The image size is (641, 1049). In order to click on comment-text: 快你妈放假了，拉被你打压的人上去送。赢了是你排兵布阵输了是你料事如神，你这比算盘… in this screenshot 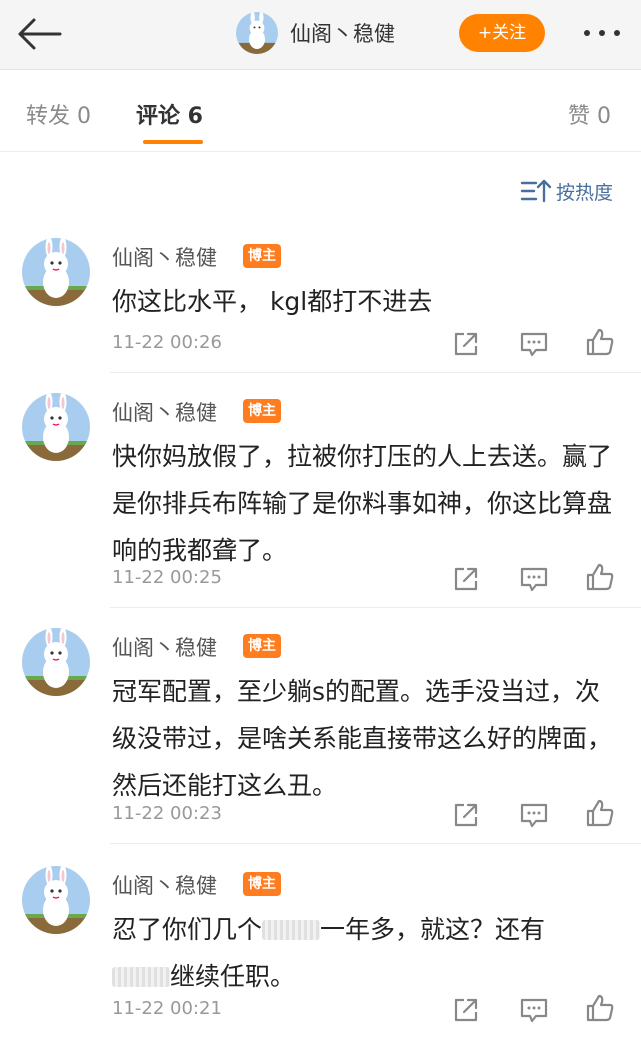, I will do `click(362, 503)`.